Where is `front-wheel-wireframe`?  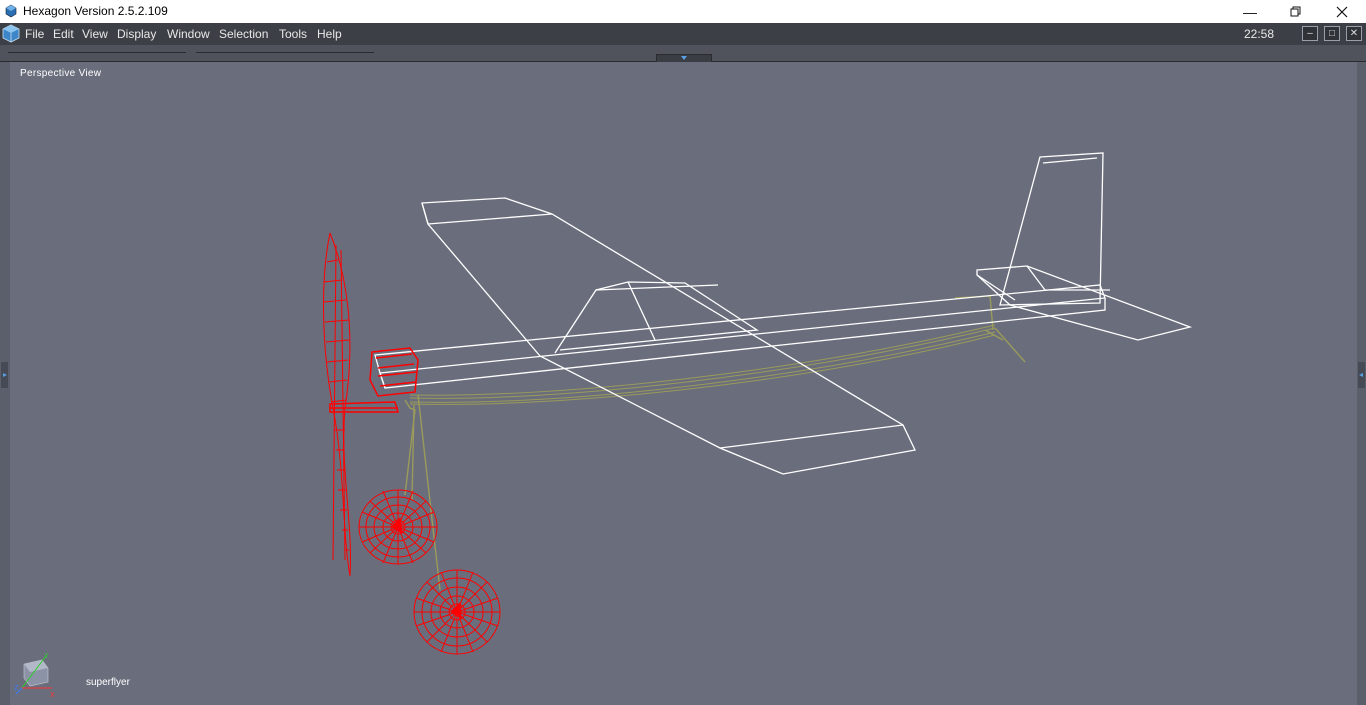
front-wheel-wireframe is located at coordinates (398, 527).